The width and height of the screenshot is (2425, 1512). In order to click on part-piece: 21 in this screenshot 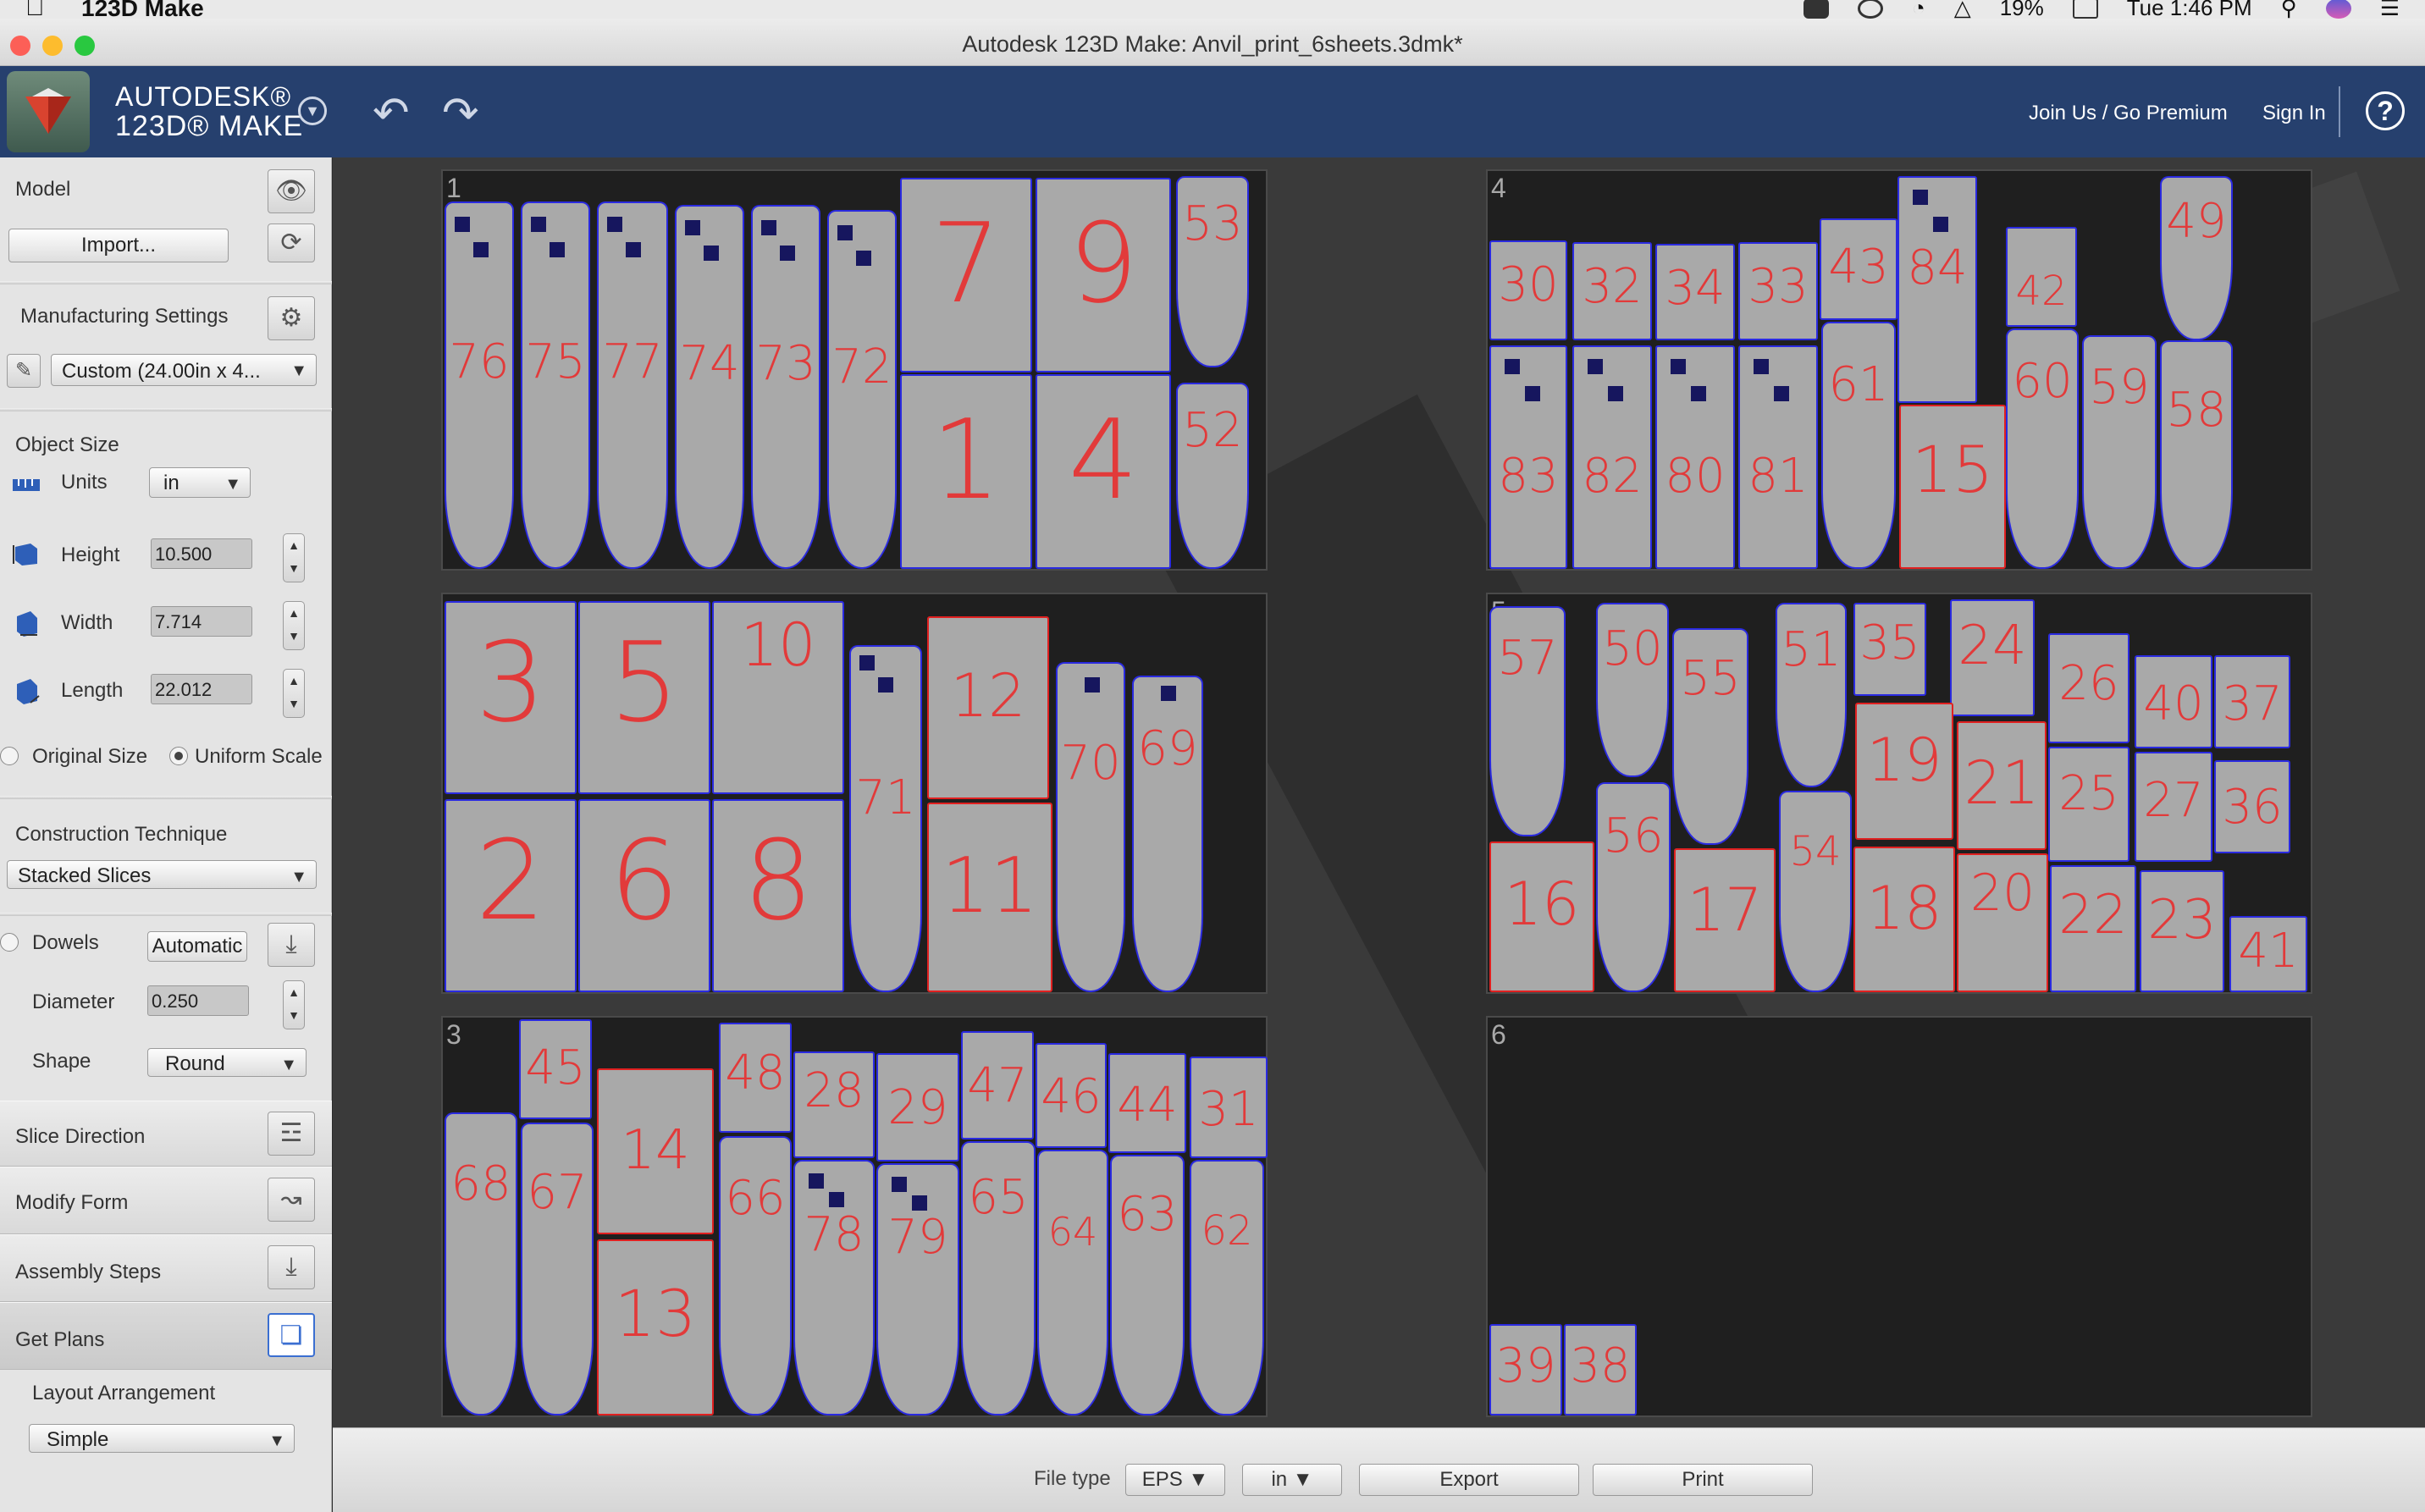, I will do `click(2002, 785)`.